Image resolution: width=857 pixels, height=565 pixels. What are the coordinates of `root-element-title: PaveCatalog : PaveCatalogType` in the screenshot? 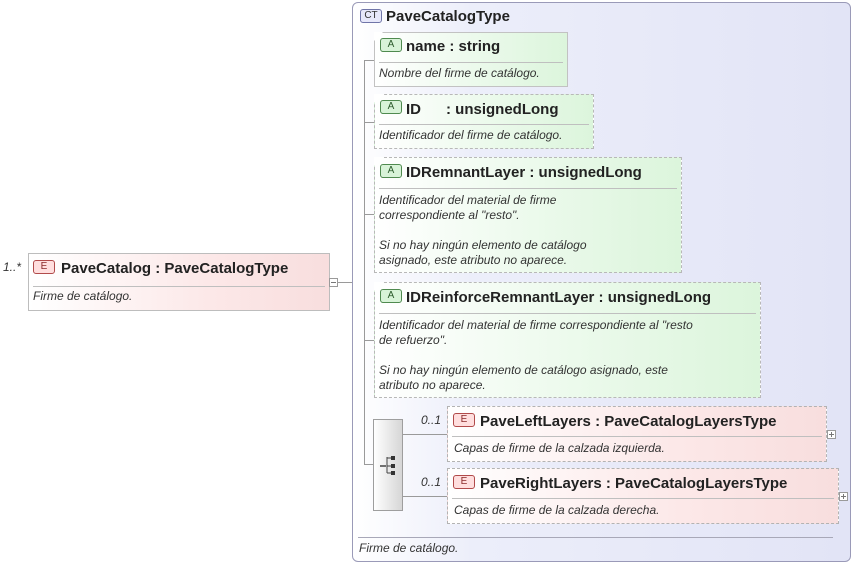 It's located at (175, 268).